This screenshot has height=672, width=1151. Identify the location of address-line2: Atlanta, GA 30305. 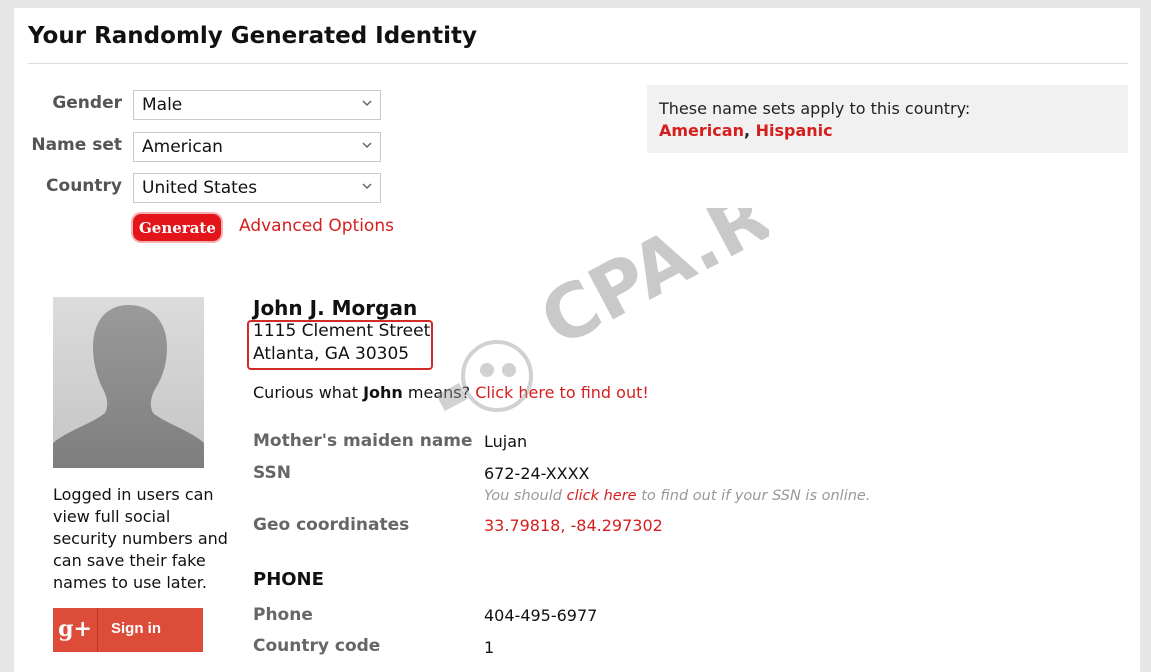
(331, 354).